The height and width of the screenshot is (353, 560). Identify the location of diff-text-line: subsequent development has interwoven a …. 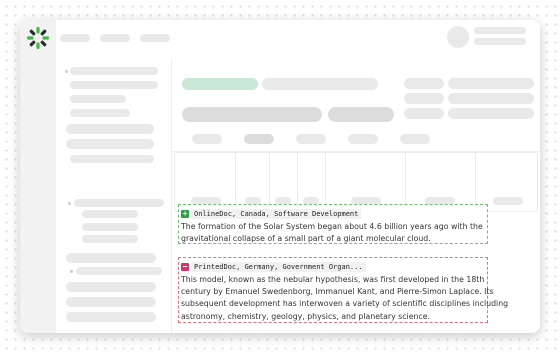
(345, 304).